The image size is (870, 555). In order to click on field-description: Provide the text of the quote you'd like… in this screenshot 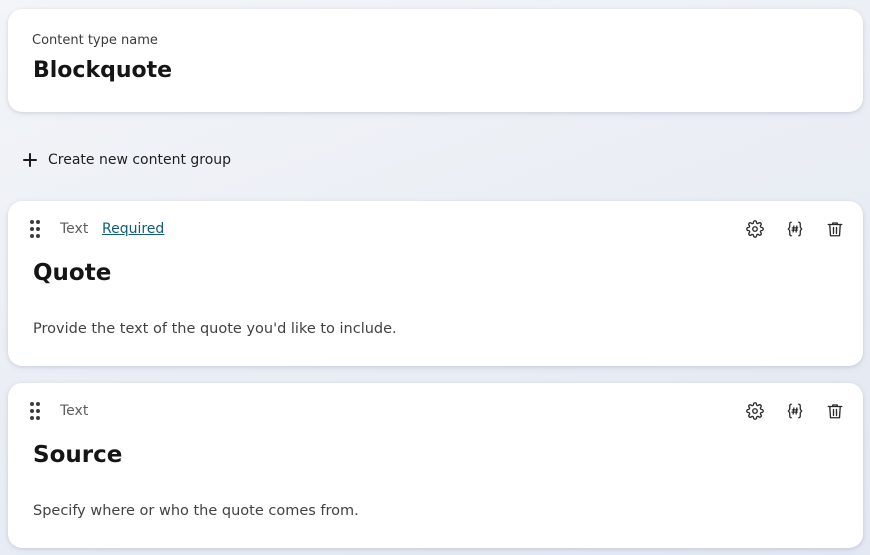, I will do `click(215, 329)`.